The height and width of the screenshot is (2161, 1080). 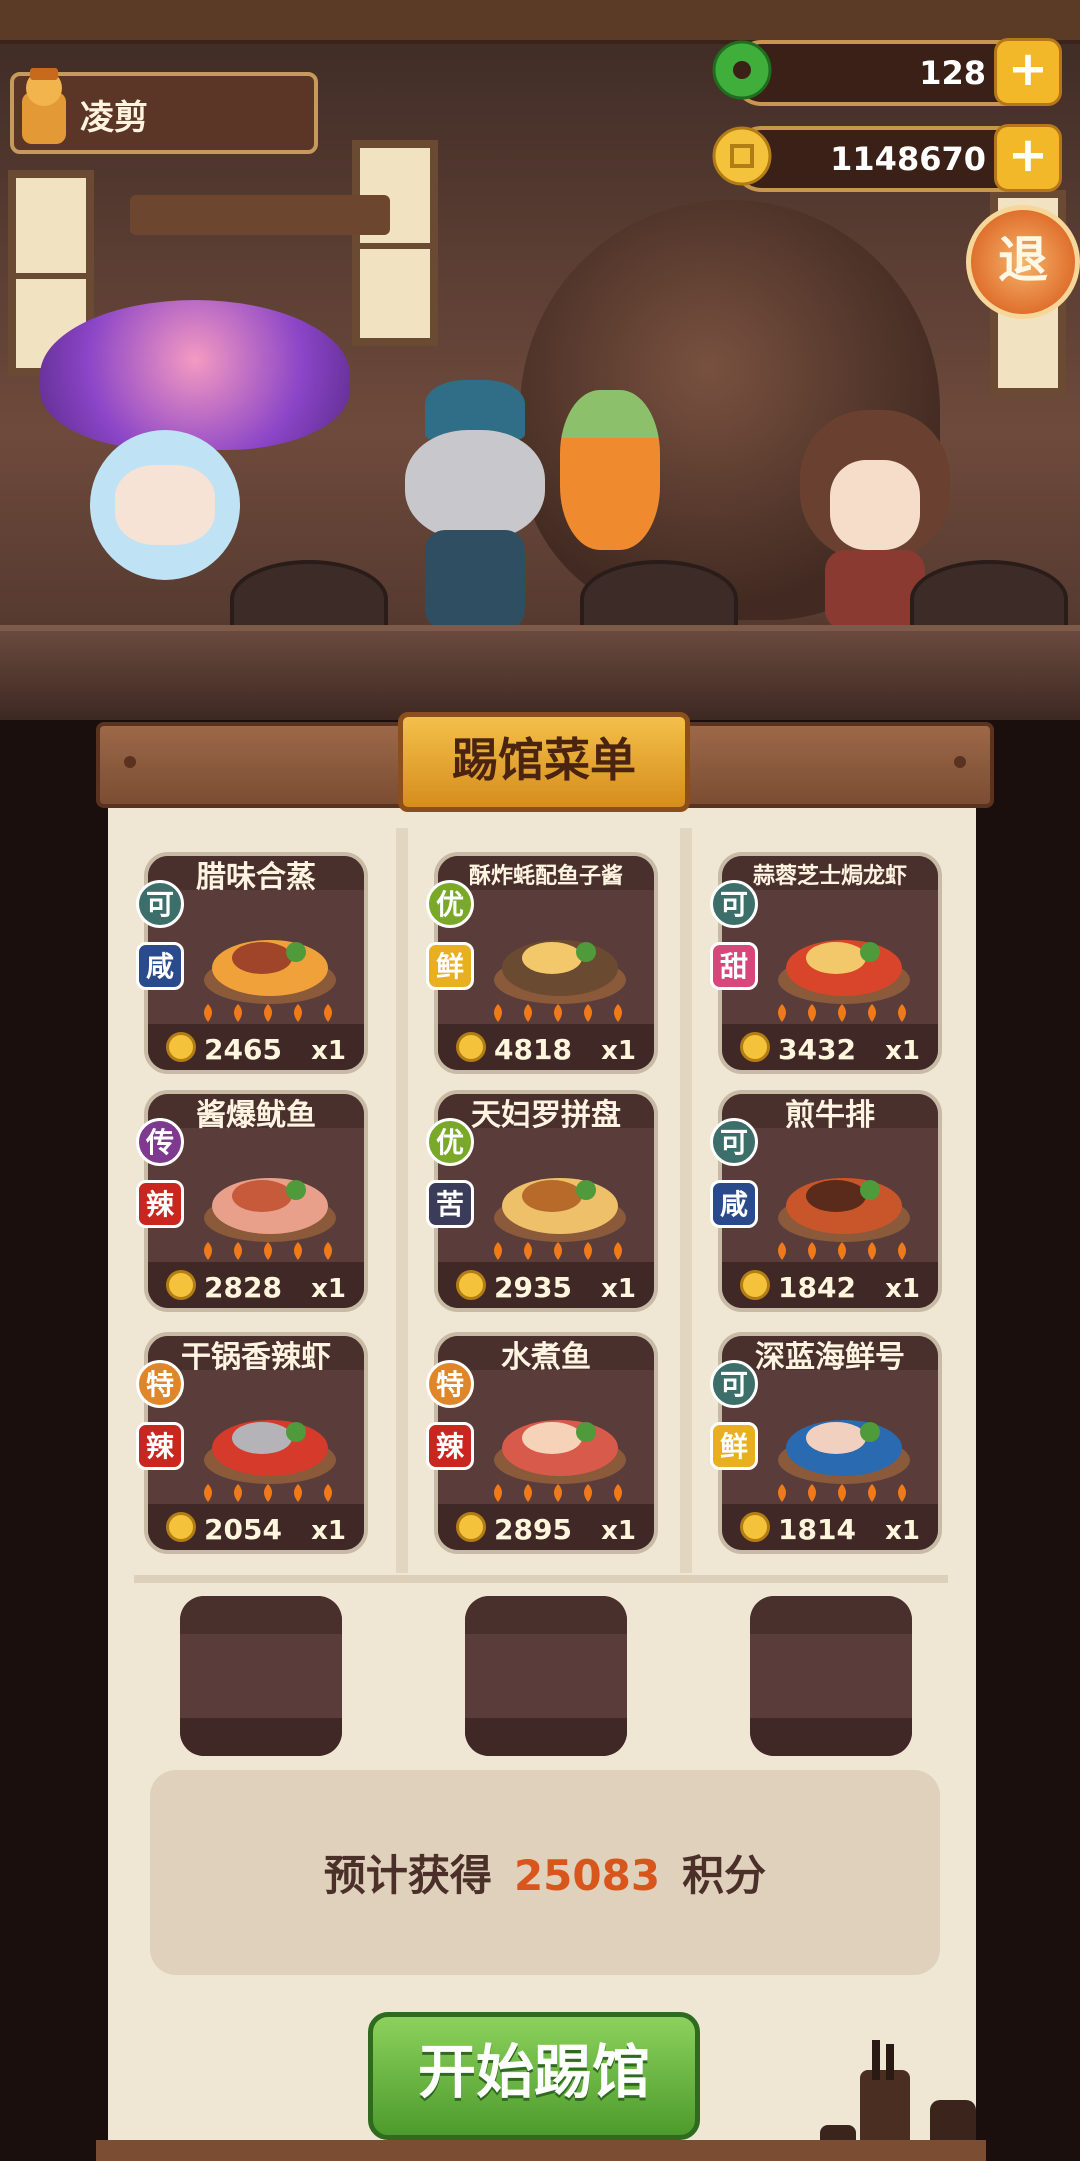 I want to click on player-avatar-icon, so click(x=44, y=106).